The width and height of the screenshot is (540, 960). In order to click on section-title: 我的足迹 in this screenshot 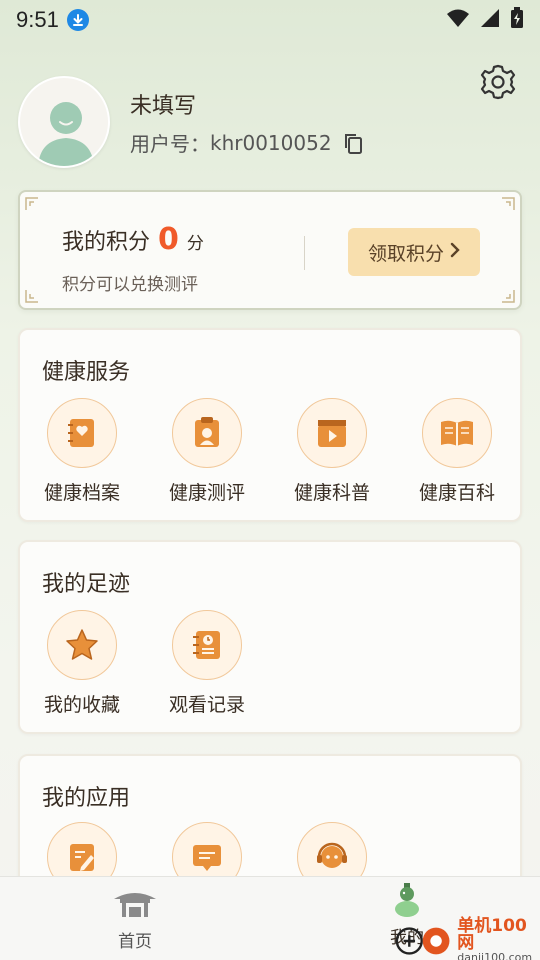, I will do `click(86, 584)`.